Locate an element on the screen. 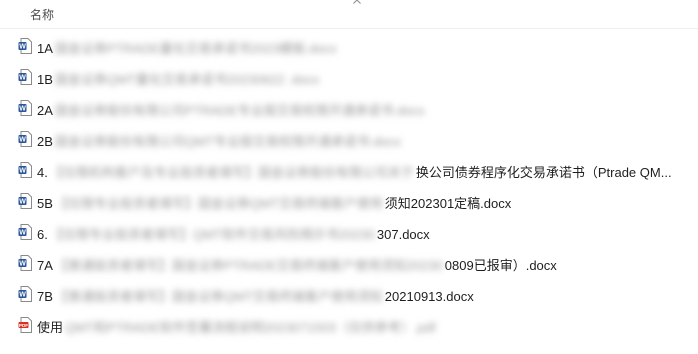  file-name: 2B 国金证券股份有限公司QMT专业版交易权限开通承诺书.docx is located at coordinates (220, 140).